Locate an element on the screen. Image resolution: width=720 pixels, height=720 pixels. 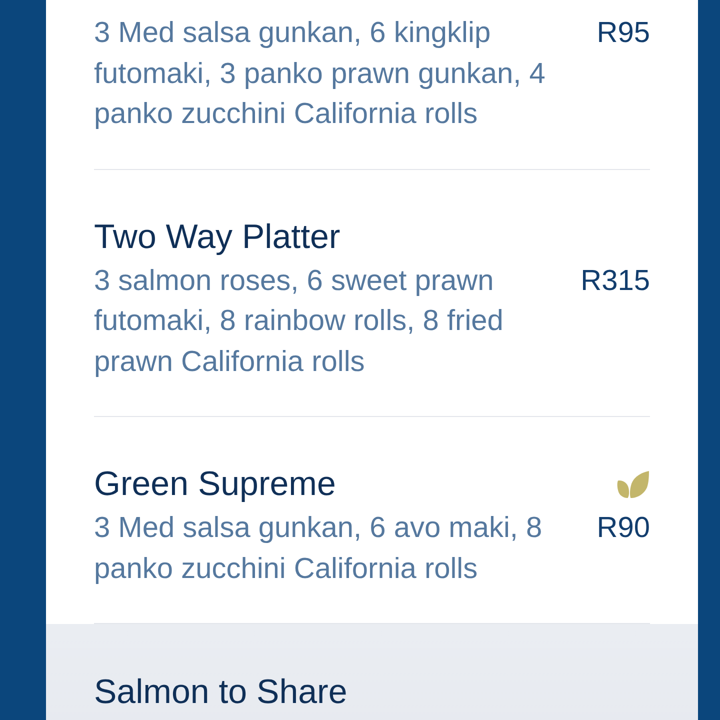
menu-item-description: 3 salmon roses, 6 sweet prawn futomaki, 8 rainbow rolls, 8 fried prawn California rolls is located at coordinates (299, 322).